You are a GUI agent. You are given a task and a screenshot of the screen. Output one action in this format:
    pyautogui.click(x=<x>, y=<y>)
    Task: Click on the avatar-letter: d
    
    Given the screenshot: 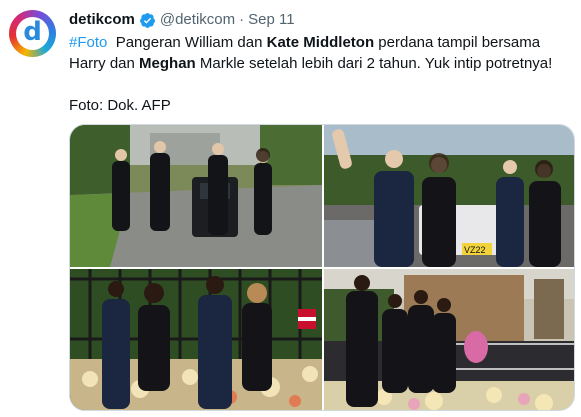 What is the action you would take?
    pyautogui.click(x=32, y=32)
    